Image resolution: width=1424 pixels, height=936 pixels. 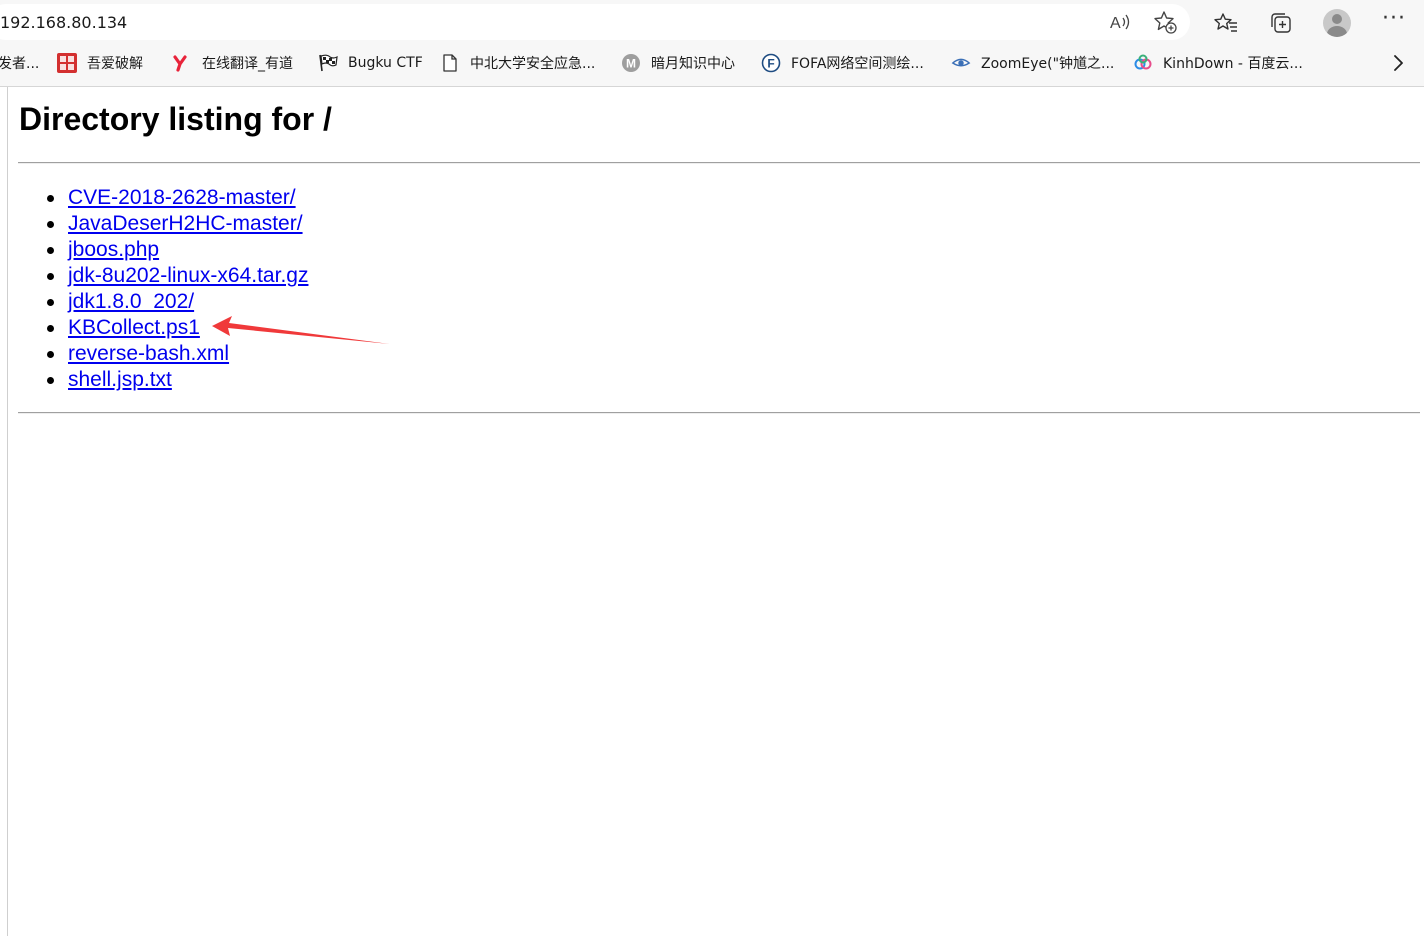 What do you see at coordinates (182, 63) in the screenshot?
I see `youdao-icon` at bounding box center [182, 63].